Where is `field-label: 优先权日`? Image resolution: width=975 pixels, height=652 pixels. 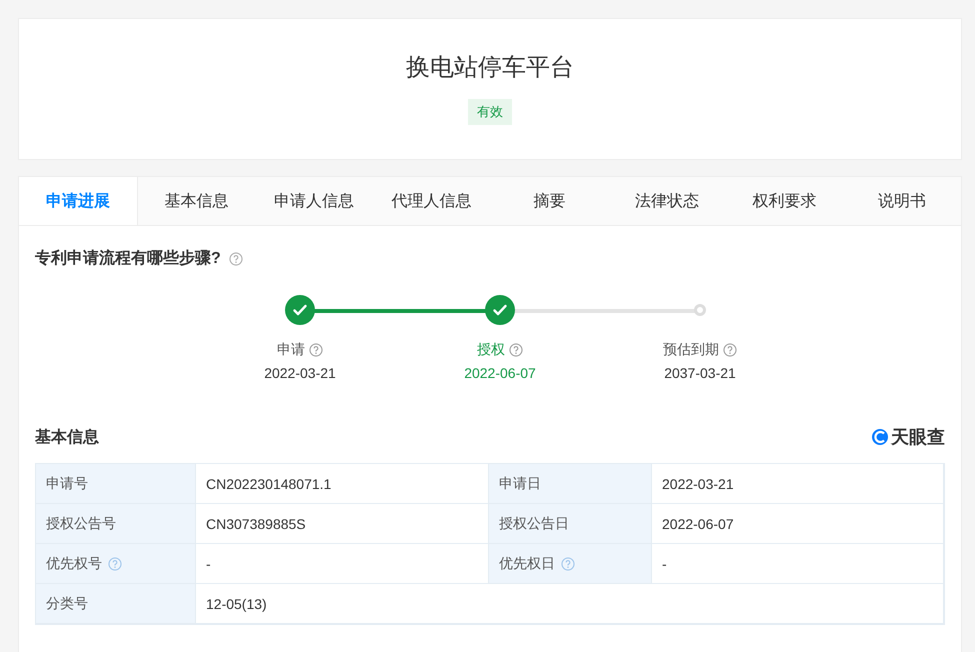
field-label: 优先权日 is located at coordinates (527, 563).